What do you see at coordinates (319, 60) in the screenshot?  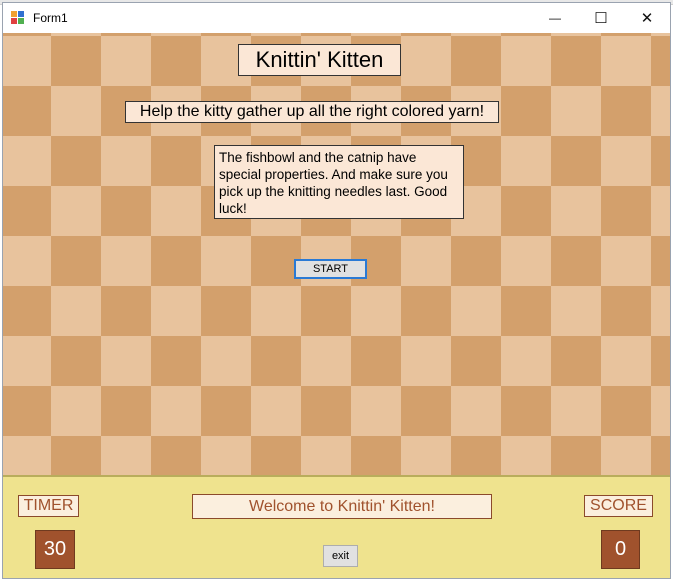 I see `game-title-label: Knittin' Kitten` at bounding box center [319, 60].